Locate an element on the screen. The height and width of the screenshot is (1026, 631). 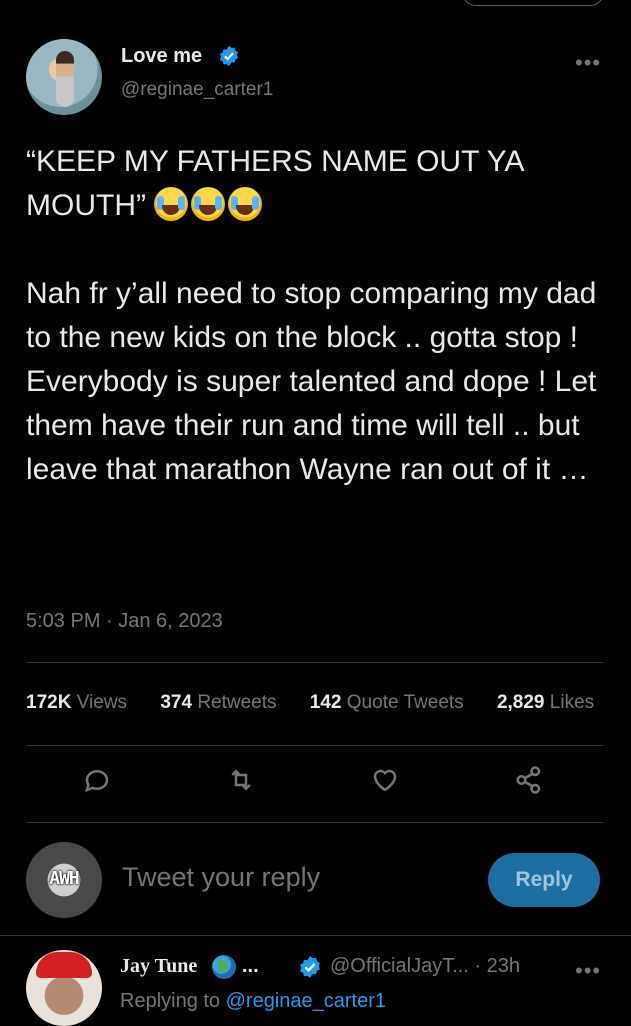
author-name: Love me is located at coordinates (161, 56).